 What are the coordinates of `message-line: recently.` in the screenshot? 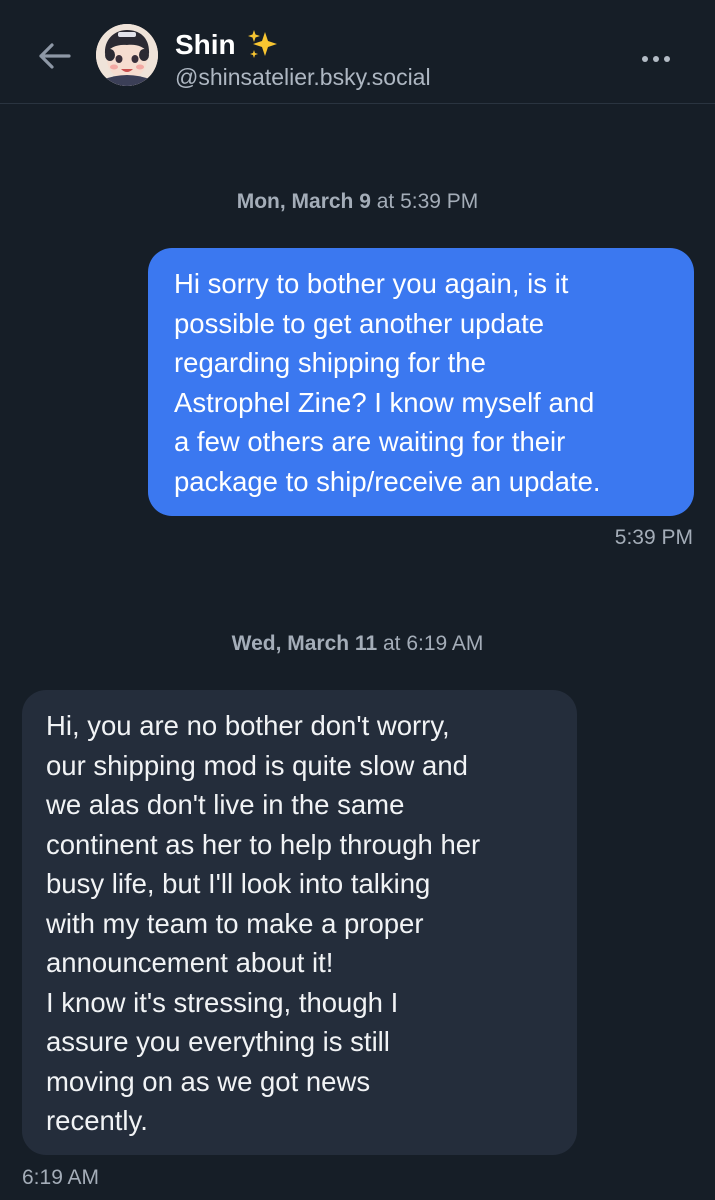 It's located at (97, 1120).